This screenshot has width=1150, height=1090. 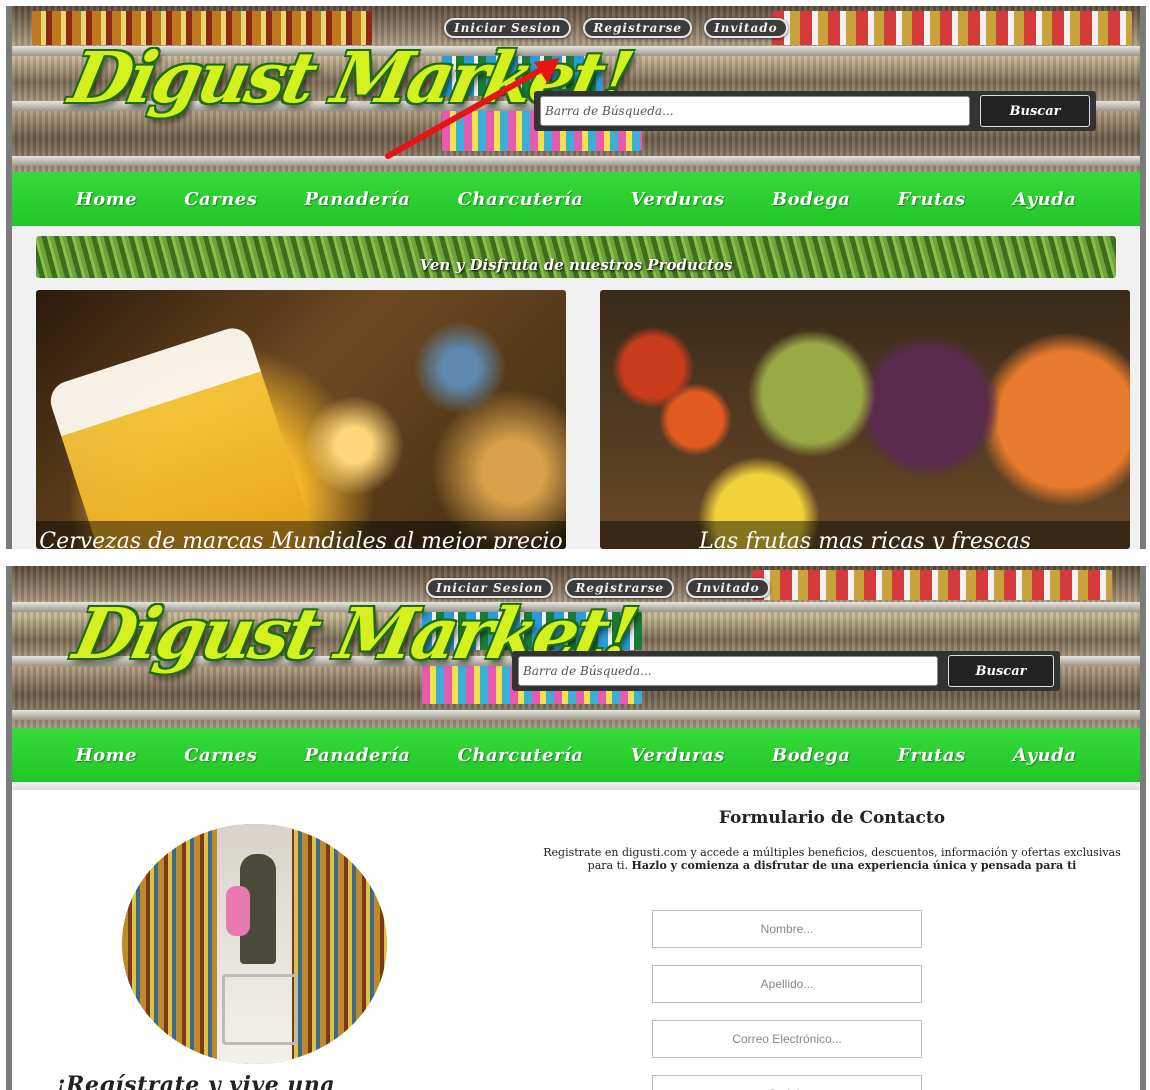 What do you see at coordinates (575, 557) in the screenshot?
I see `screenshot-divider` at bounding box center [575, 557].